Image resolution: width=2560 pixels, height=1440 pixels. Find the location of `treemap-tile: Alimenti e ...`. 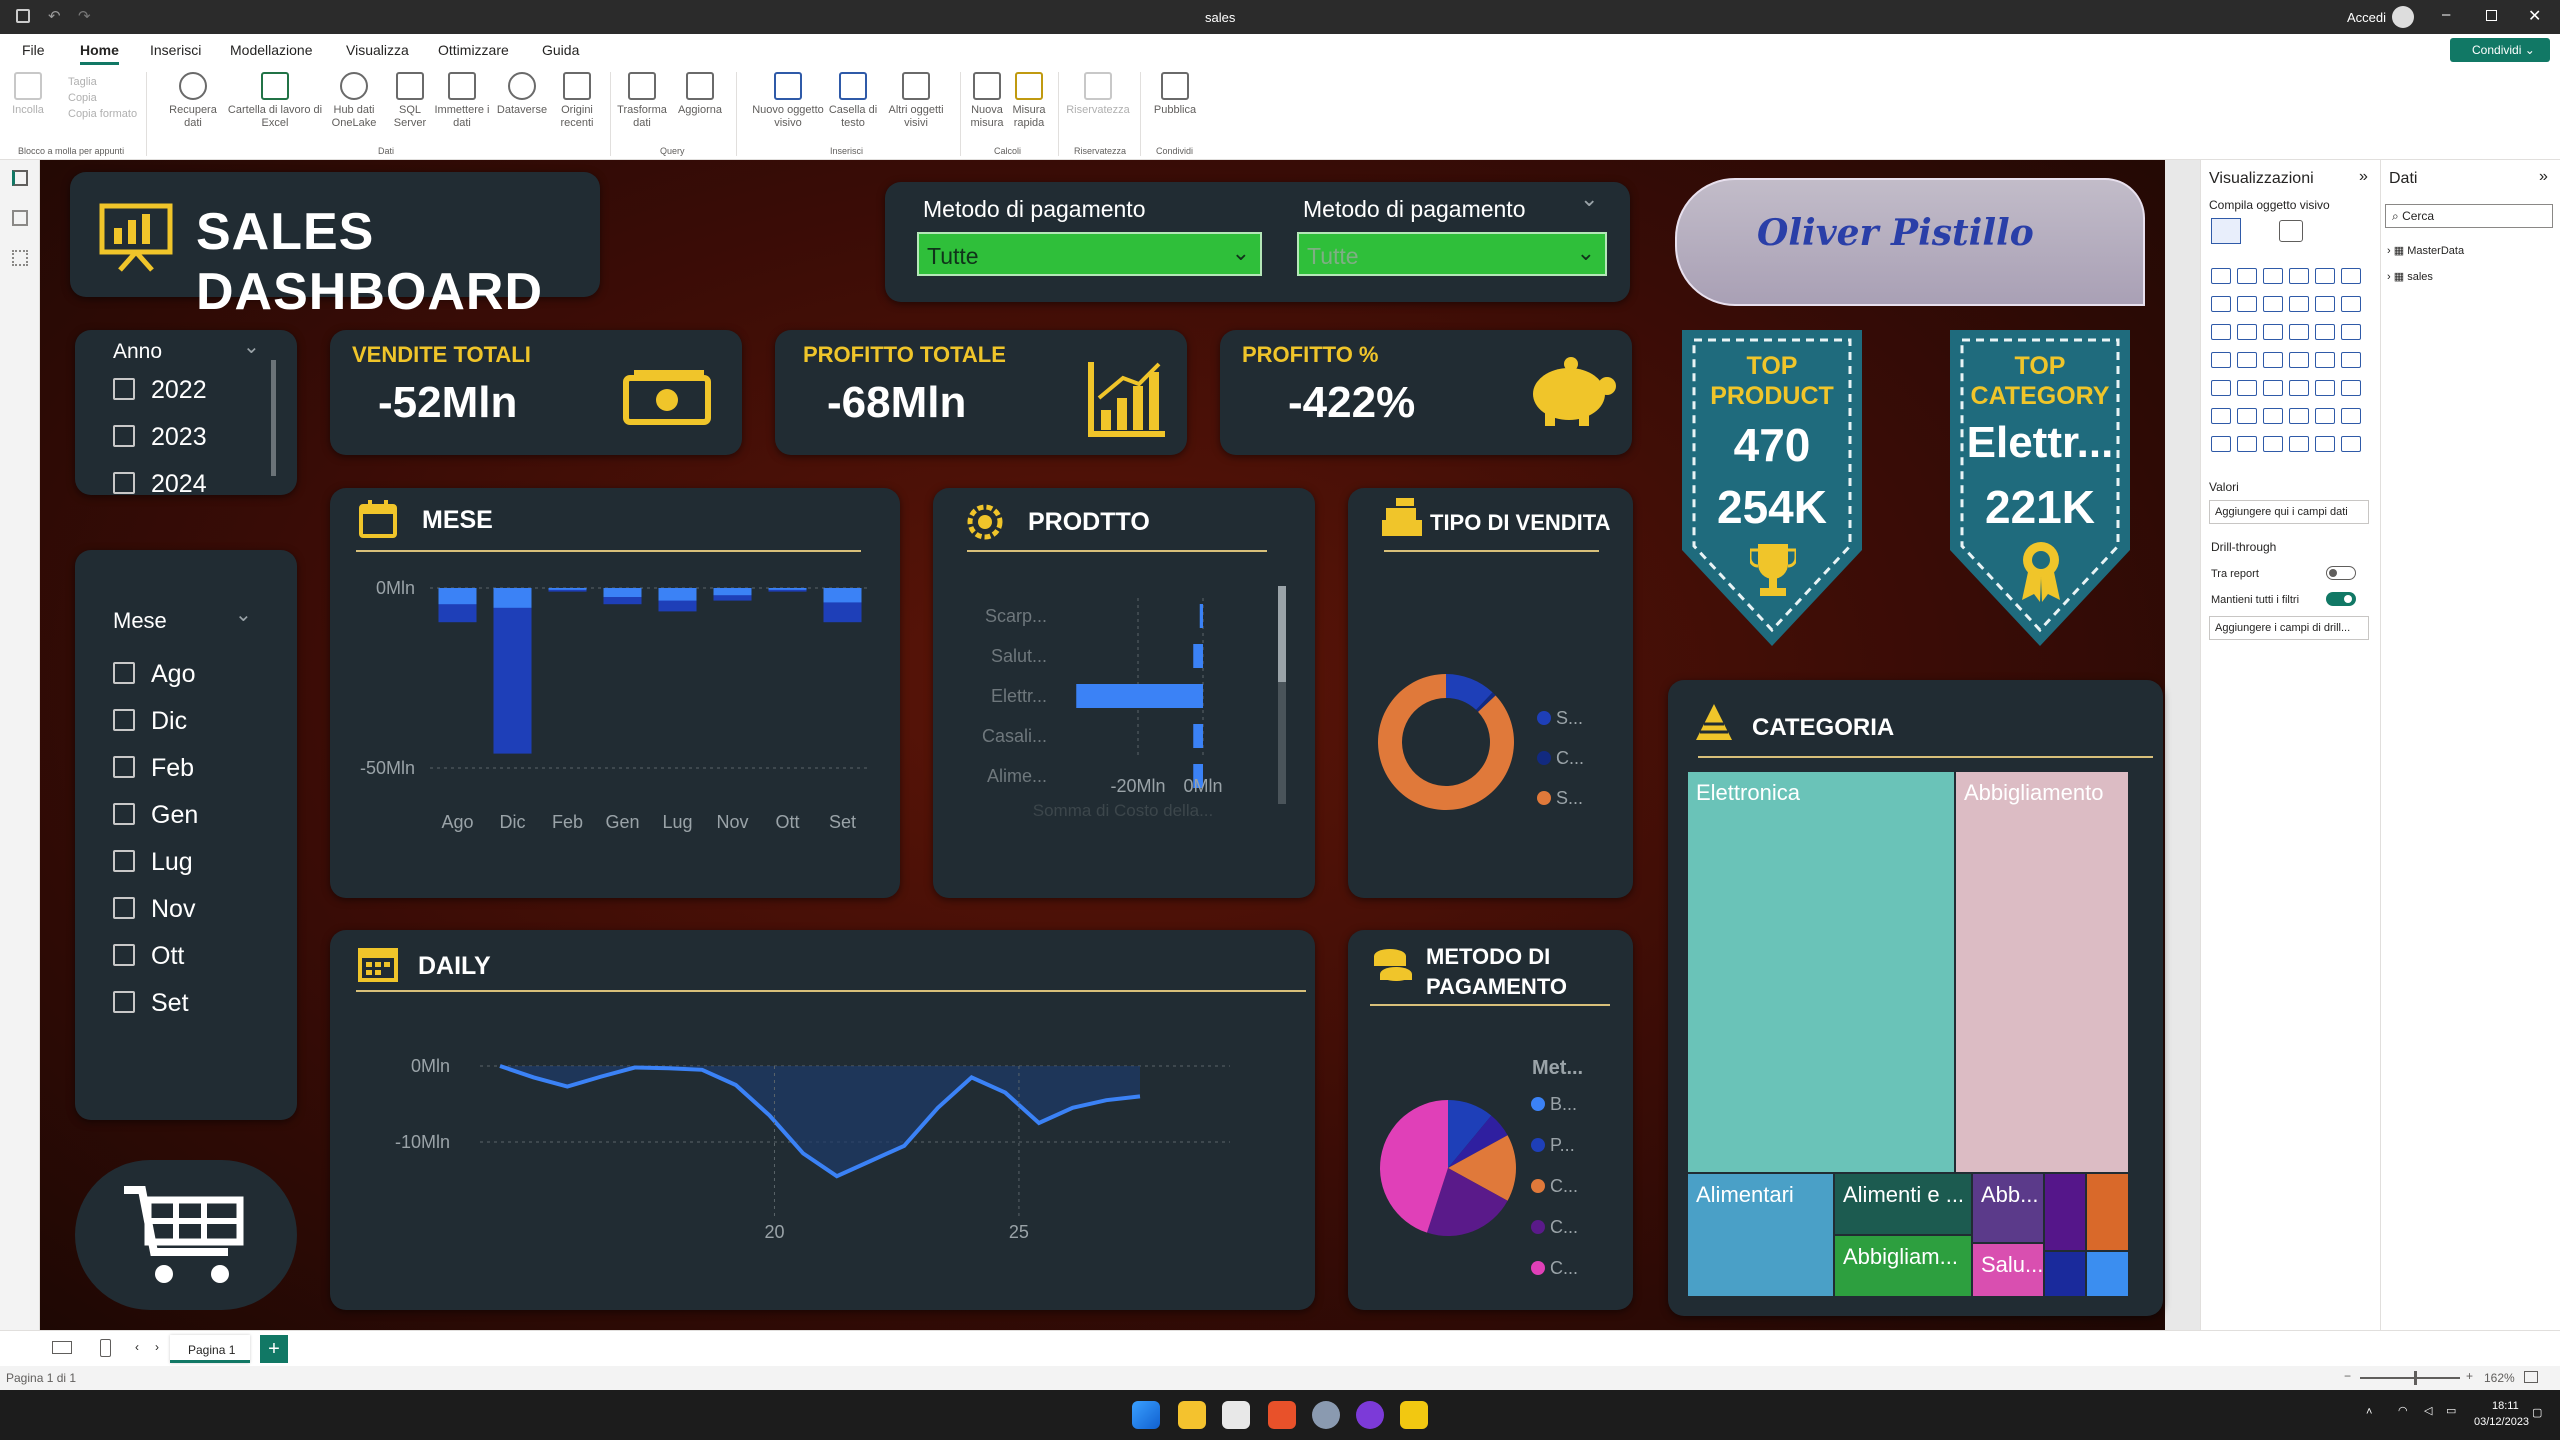

treemap-tile: Alimenti e ... is located at coordinates (1903, 1204).